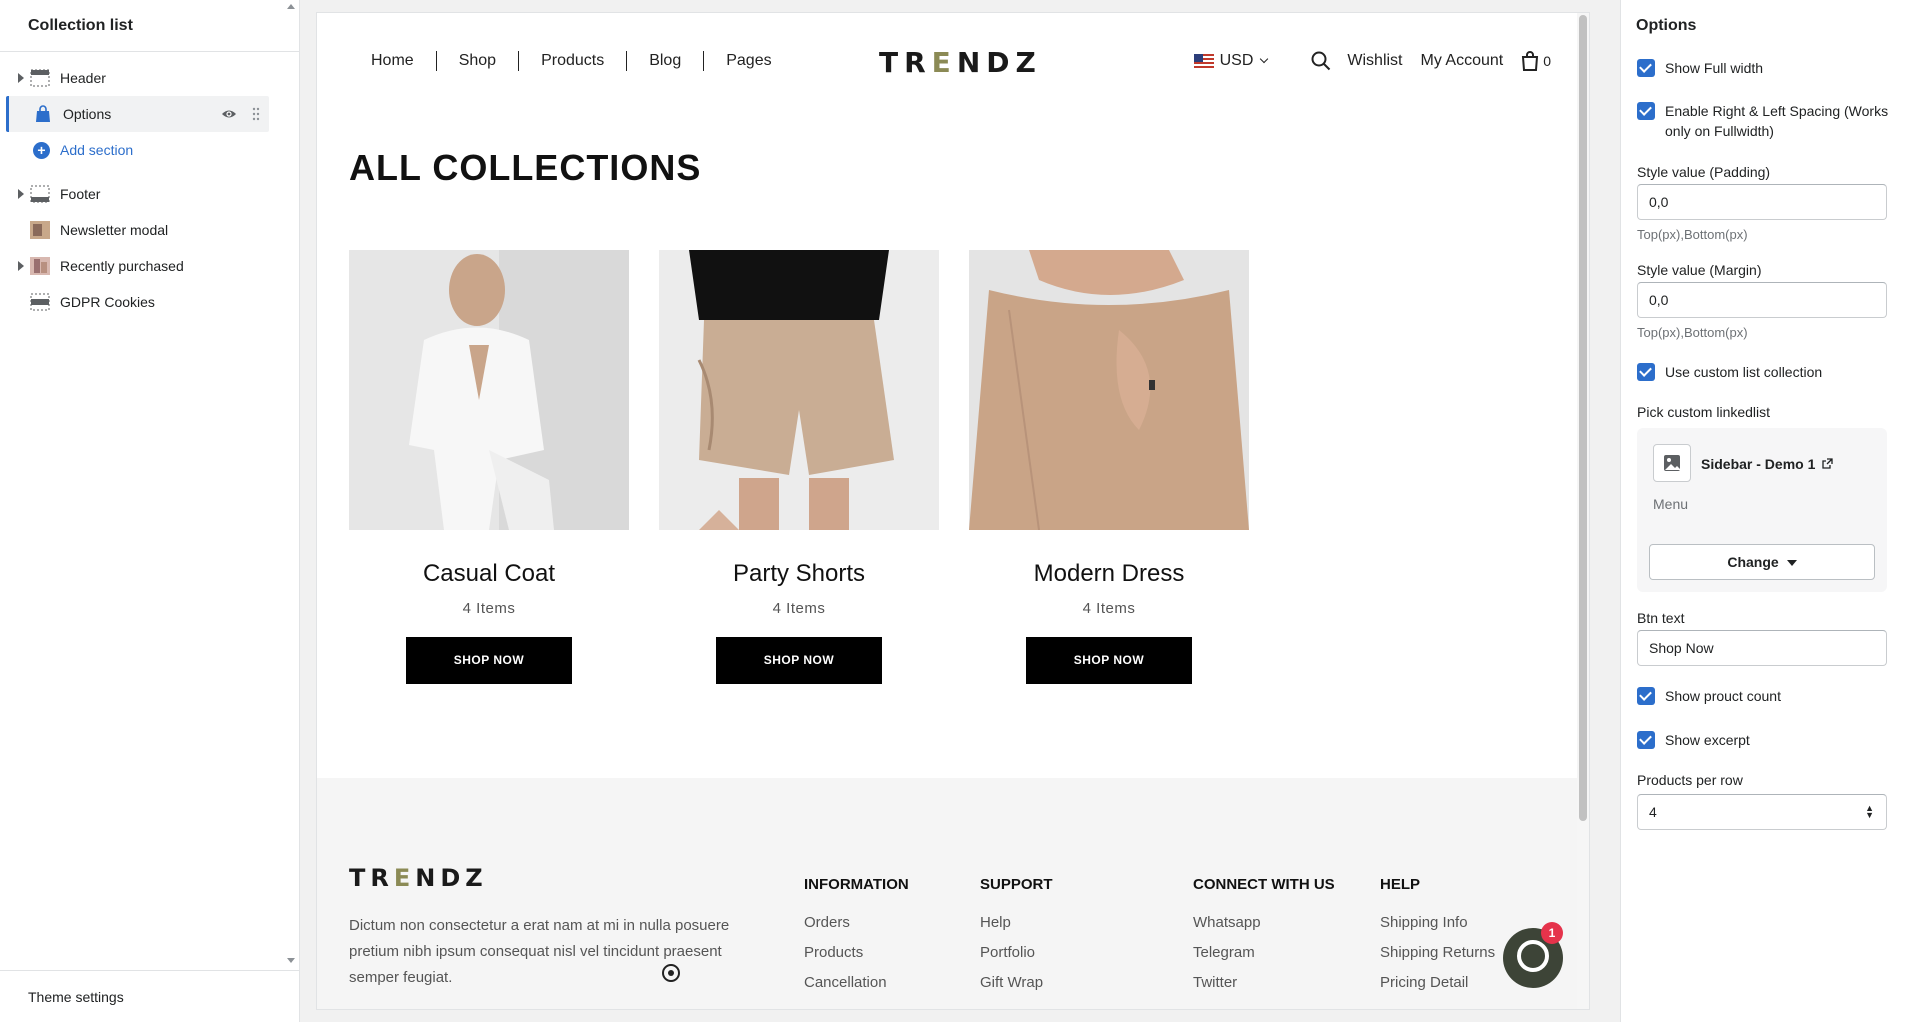  What do you see at coordinates (960, 62) in the screenshot?
I see `store-logo: TRENDZ` at bounding box center [960, 62].